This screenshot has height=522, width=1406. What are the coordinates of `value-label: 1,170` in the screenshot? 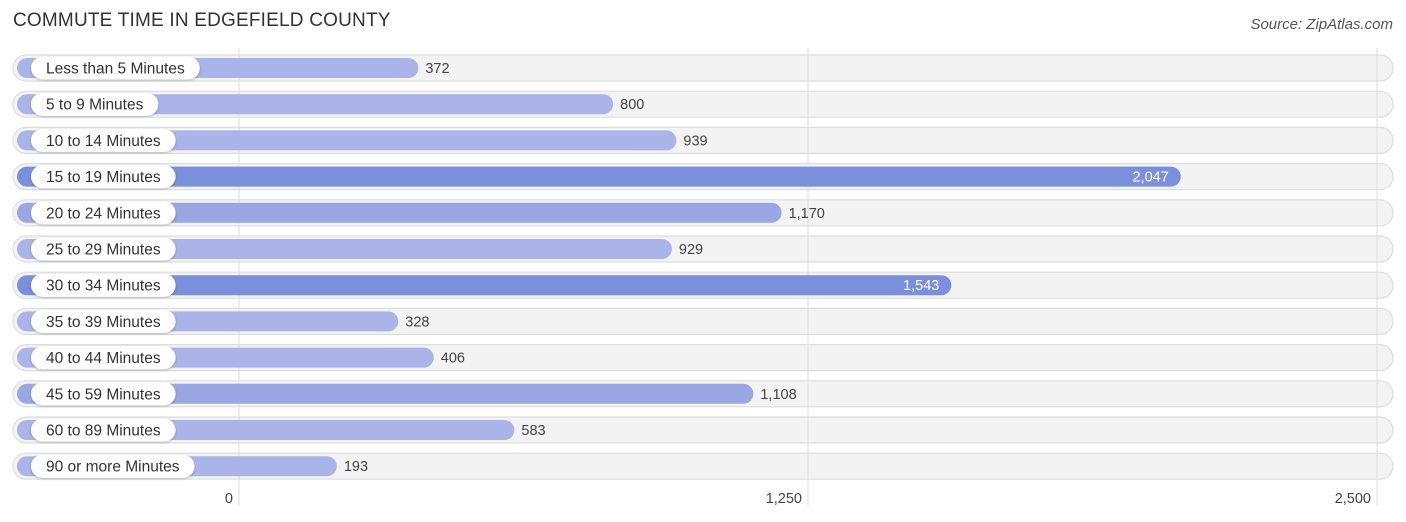 It's located at (807, 214).